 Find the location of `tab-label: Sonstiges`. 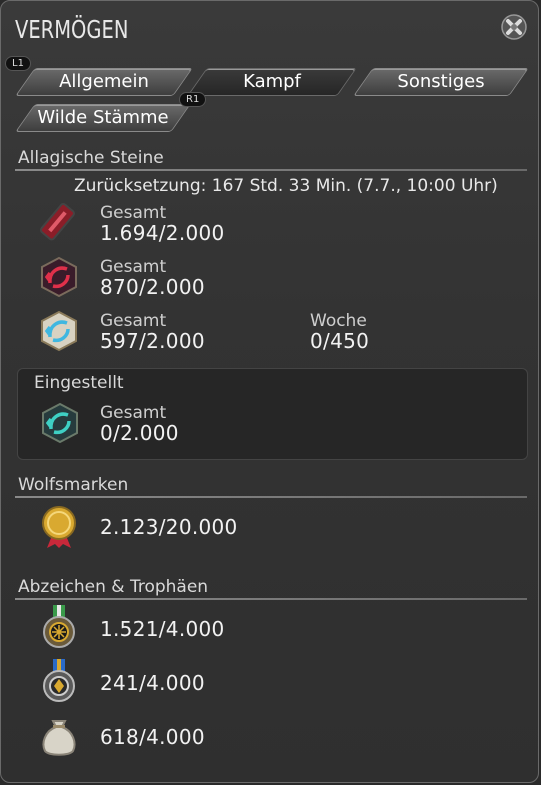

tab-label: Sonstiges is located at coordinates (441, 81).